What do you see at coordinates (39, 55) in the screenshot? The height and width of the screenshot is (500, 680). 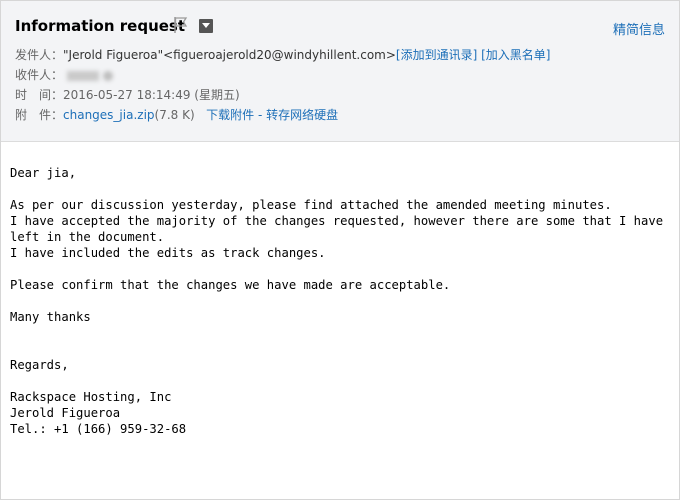 I see `from-label: 发件人：` at bounding box center [39, 55].